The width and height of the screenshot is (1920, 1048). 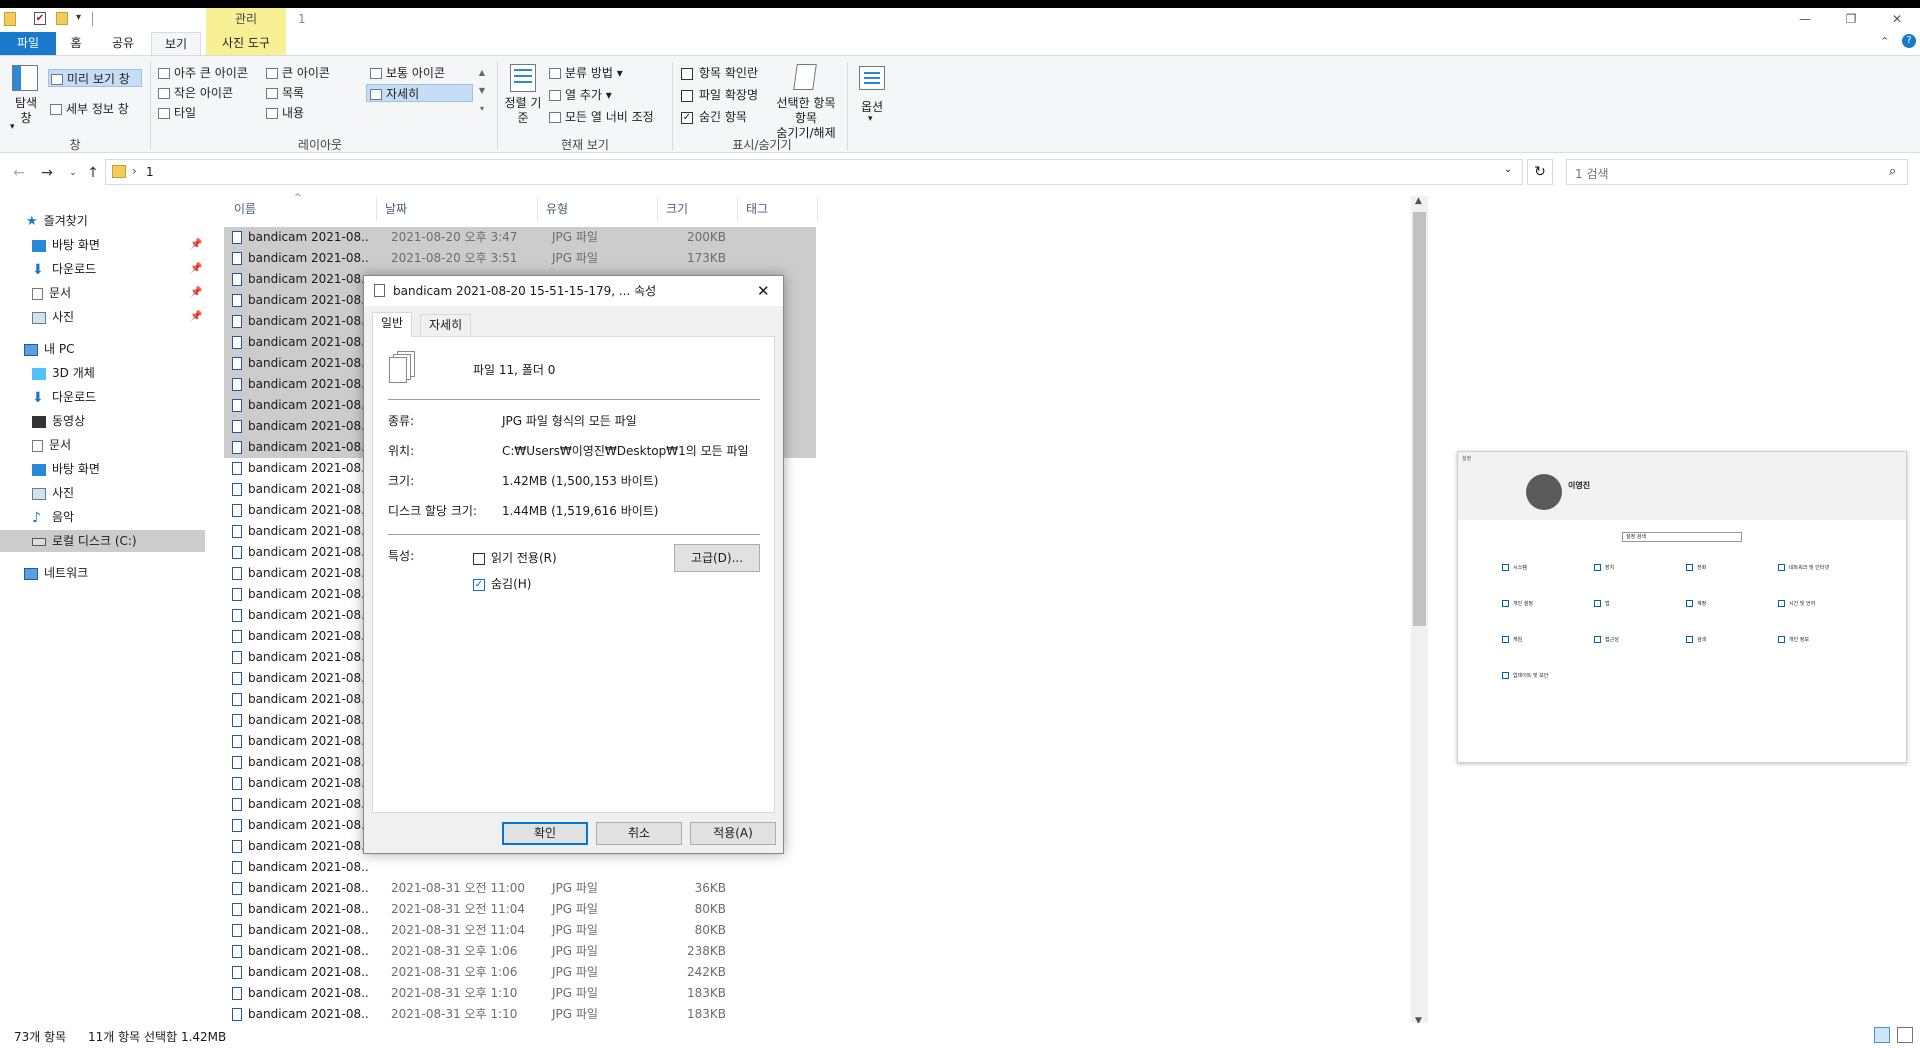 I want to click on layout-list: 목록, so click(x=285, y=93).